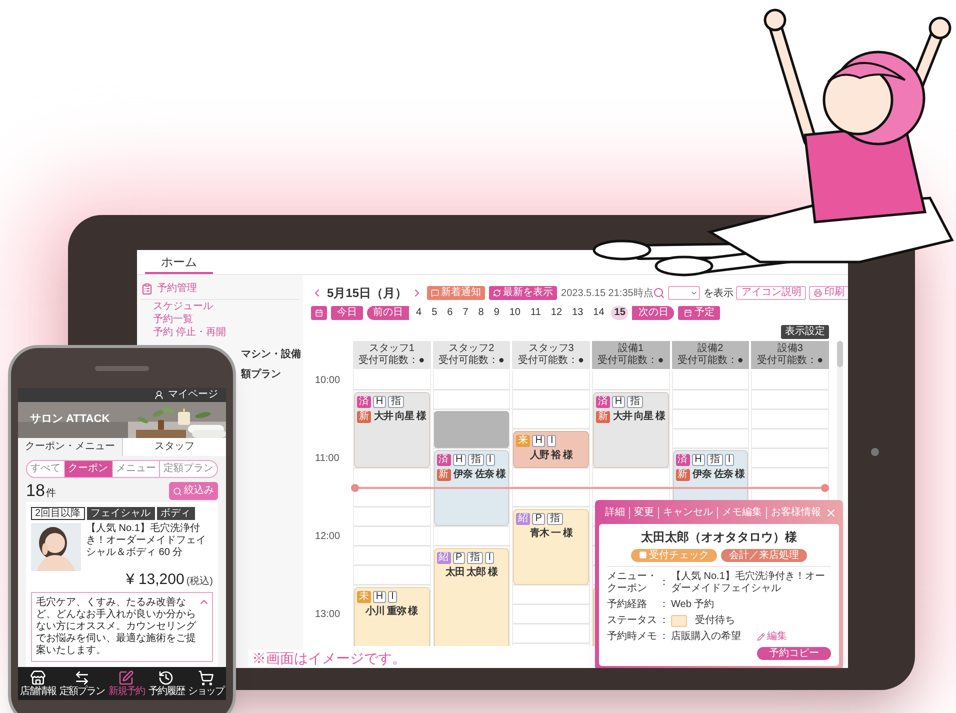 The height and width of the screenshot is (713, 956). What do you see at coordinates (199, 581) in the screenshot?
I see `tax-note: (税込)` at bounding box center [199, 581].